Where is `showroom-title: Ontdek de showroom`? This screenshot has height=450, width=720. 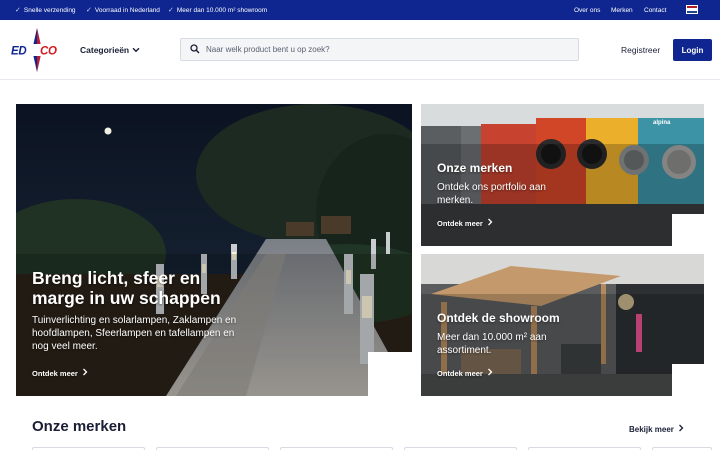 showroom-title: Ontdek de showroom is located at coordinates (498, 318).